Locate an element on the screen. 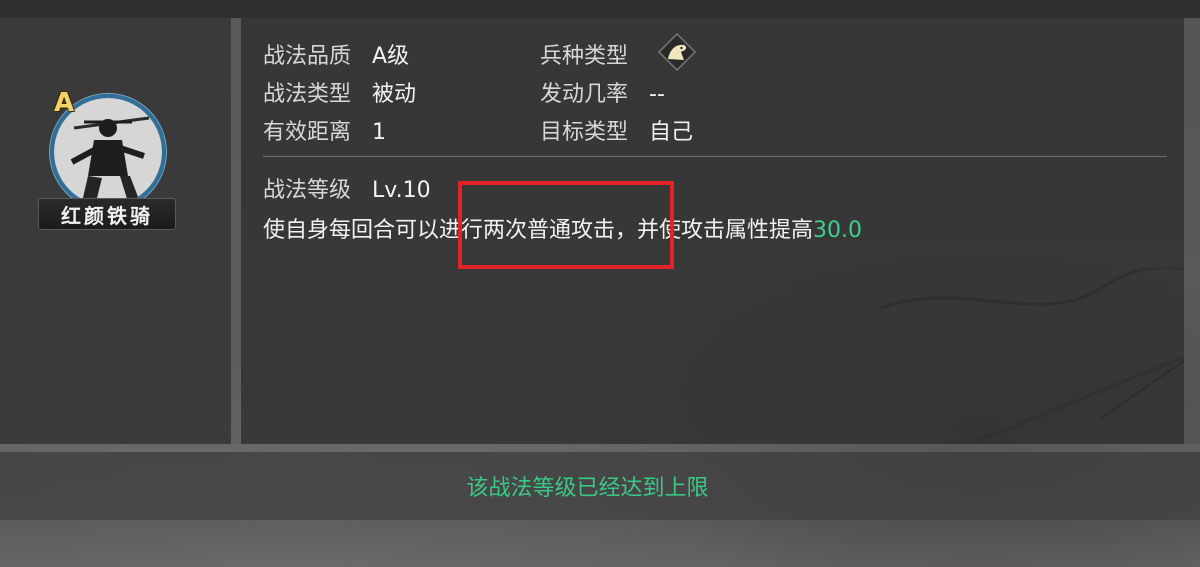 This screenshot has width=1200, height=567. range-value: 1 is located at coordinates (379, 132).